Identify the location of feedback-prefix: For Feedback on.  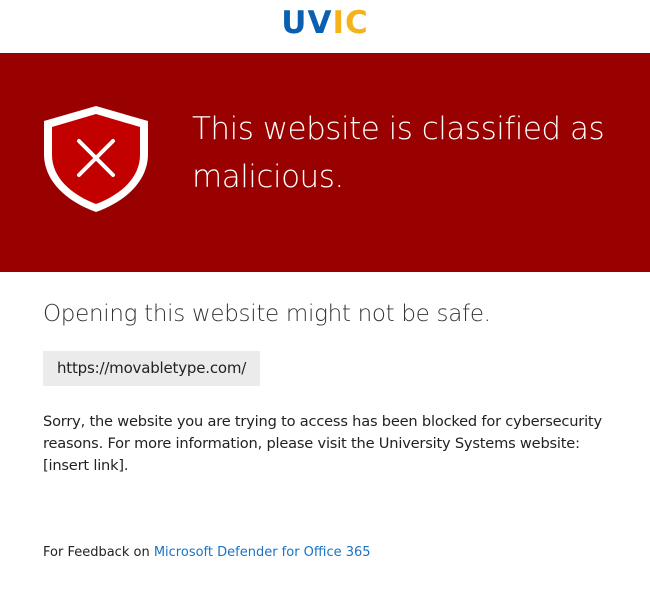
(96, 552).